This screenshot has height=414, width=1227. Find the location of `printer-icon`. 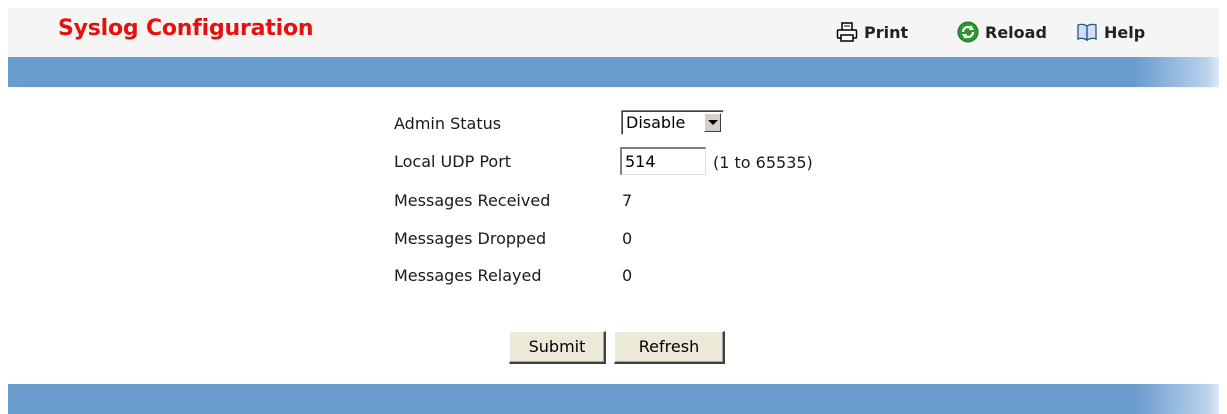

printer-icon is located at coordinates (847, 32).